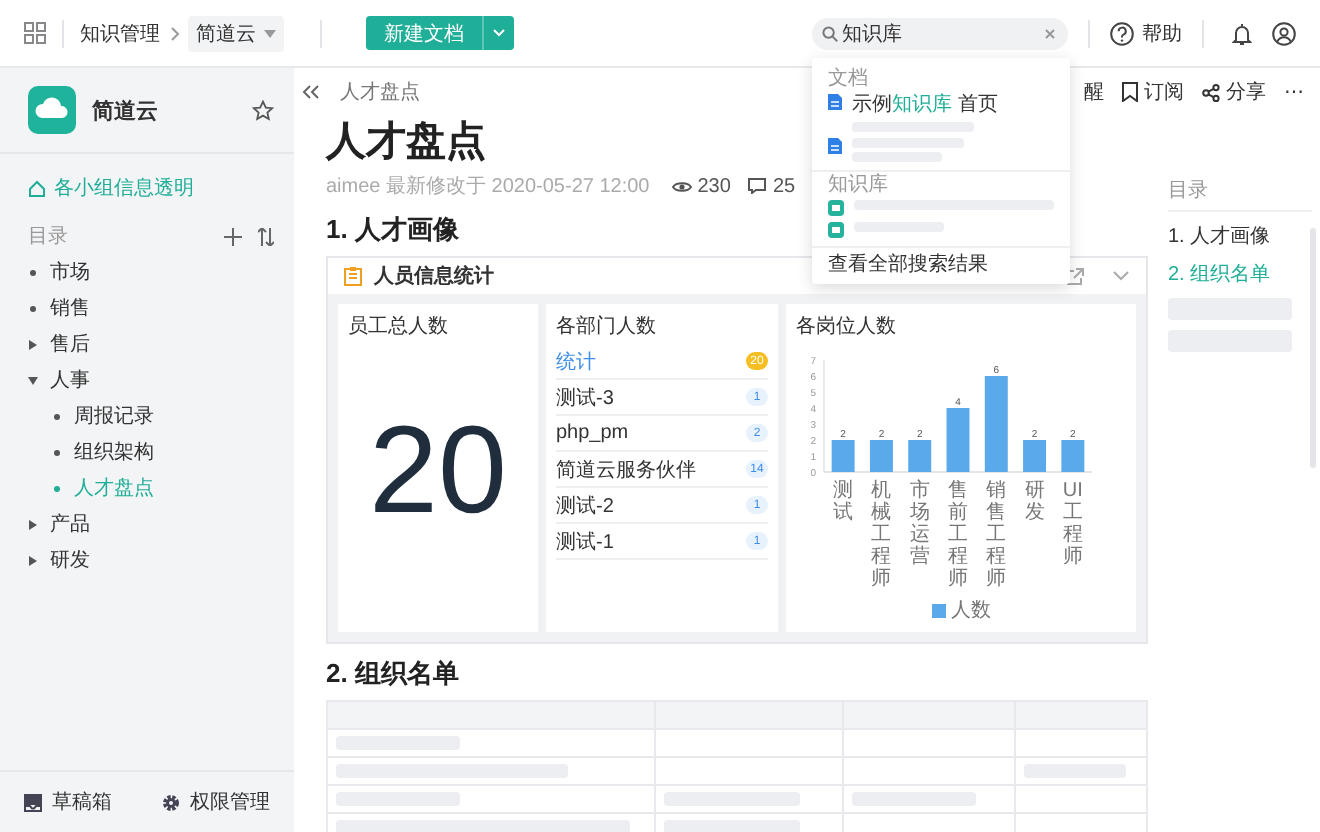 Image resolution: width=1320 pixels, height=832 pixels. Describe the element at coordinates (757, 186) in the screenshot. I see `comment-icon` at that location.